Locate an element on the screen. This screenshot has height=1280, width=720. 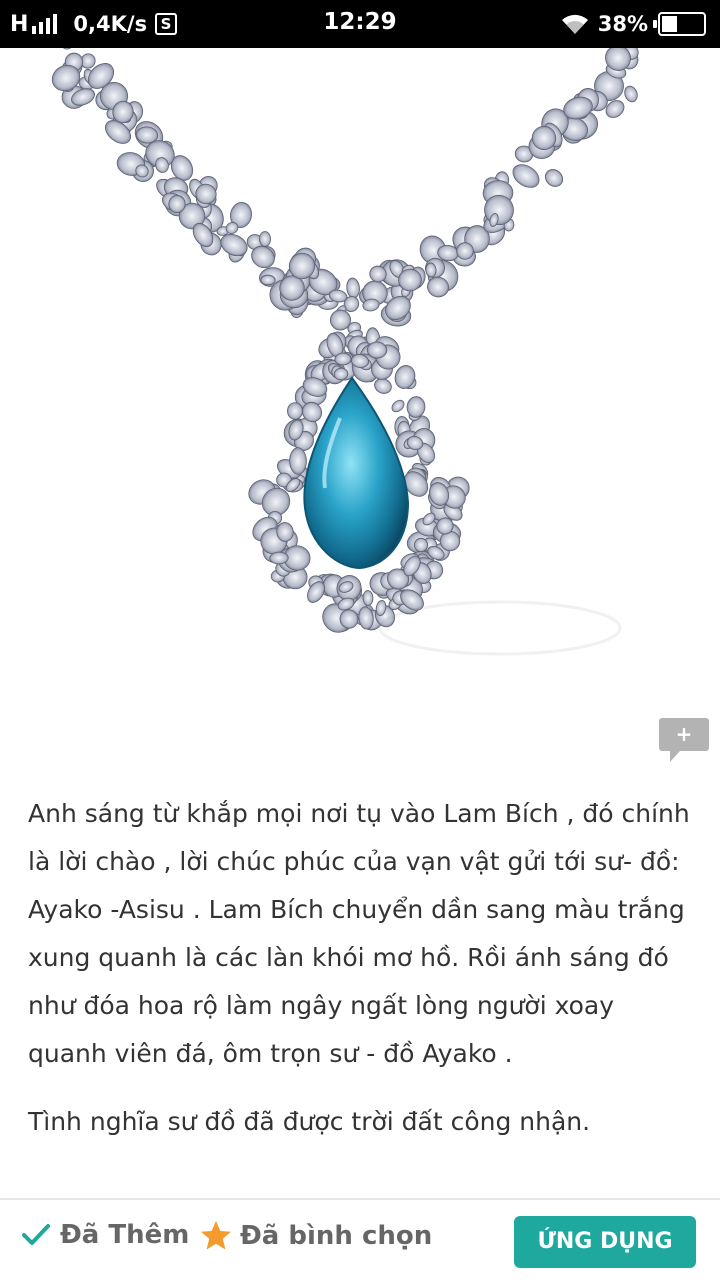
bottom-action-bar: Đã Thêm Đã bình chọn ỨNG DỤNG MỞ is located at coordinates (360, 1239).